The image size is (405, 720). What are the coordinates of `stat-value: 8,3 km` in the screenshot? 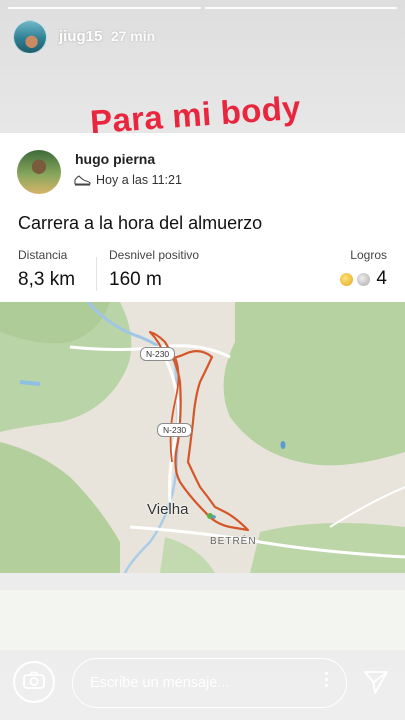 It's located at (47, 279).